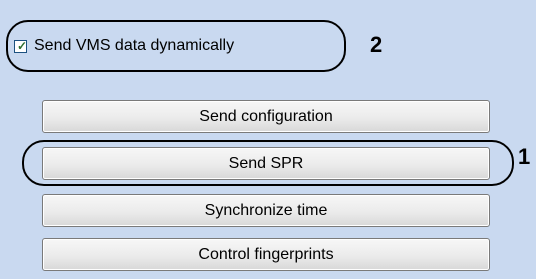 This screenshot has height=279, width=536. I want to click on synchronize-time-button: Synchronize time, so click(266, 210).